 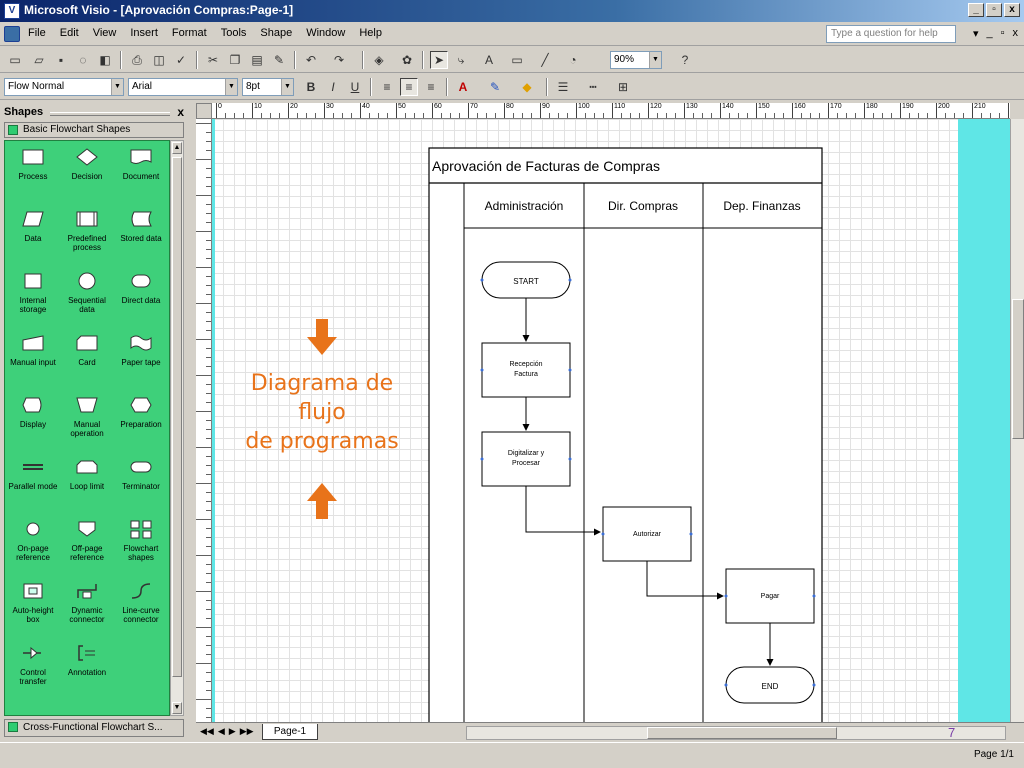 I want to click on stencil-shape-on-page-reference: On-page reference, so click(x=33, y=540).